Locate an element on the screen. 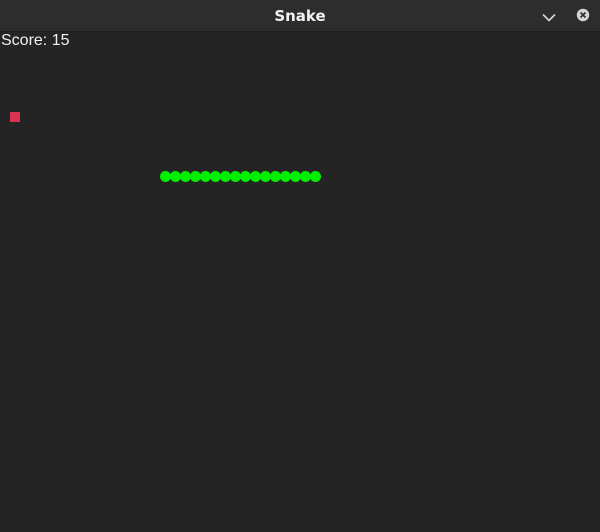  title-bar: Snake is located at coordinates (300, 16).